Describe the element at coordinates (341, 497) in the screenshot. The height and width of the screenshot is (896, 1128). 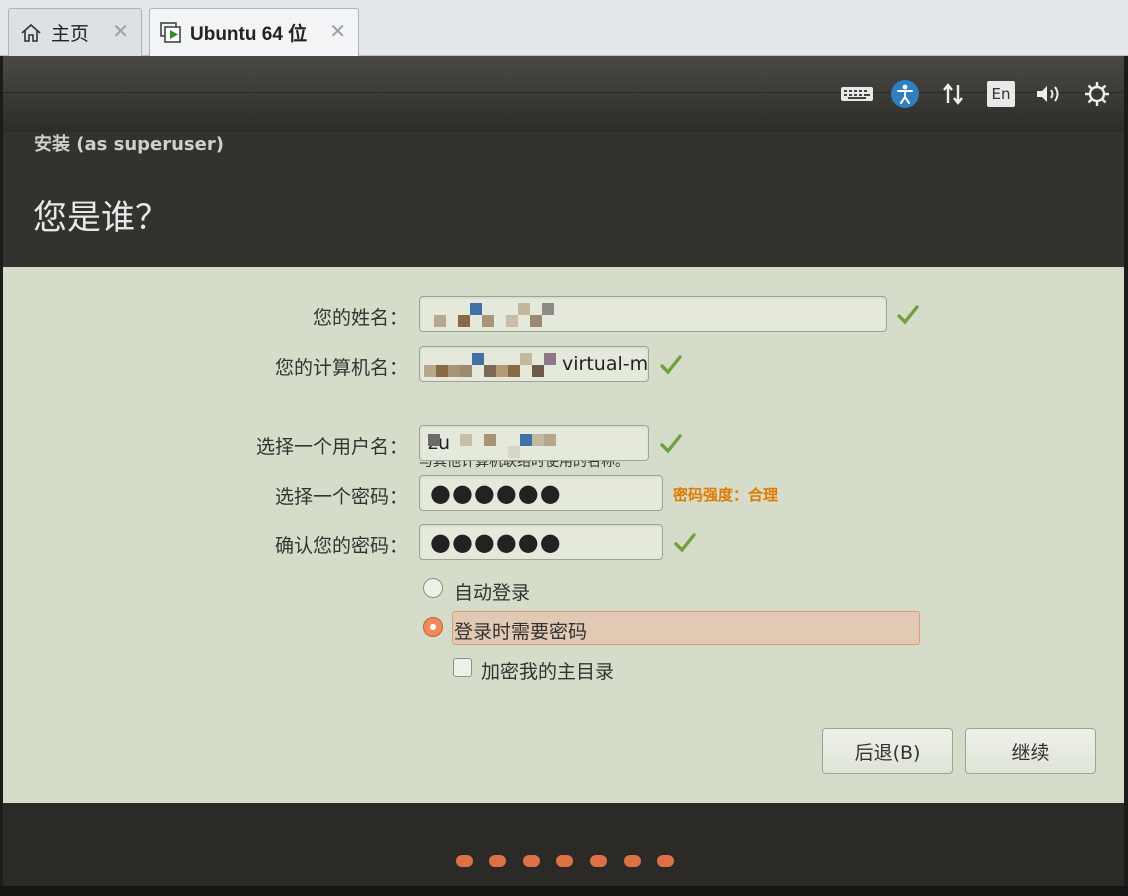
I see `password-label: 选择一个密码：` at that location.